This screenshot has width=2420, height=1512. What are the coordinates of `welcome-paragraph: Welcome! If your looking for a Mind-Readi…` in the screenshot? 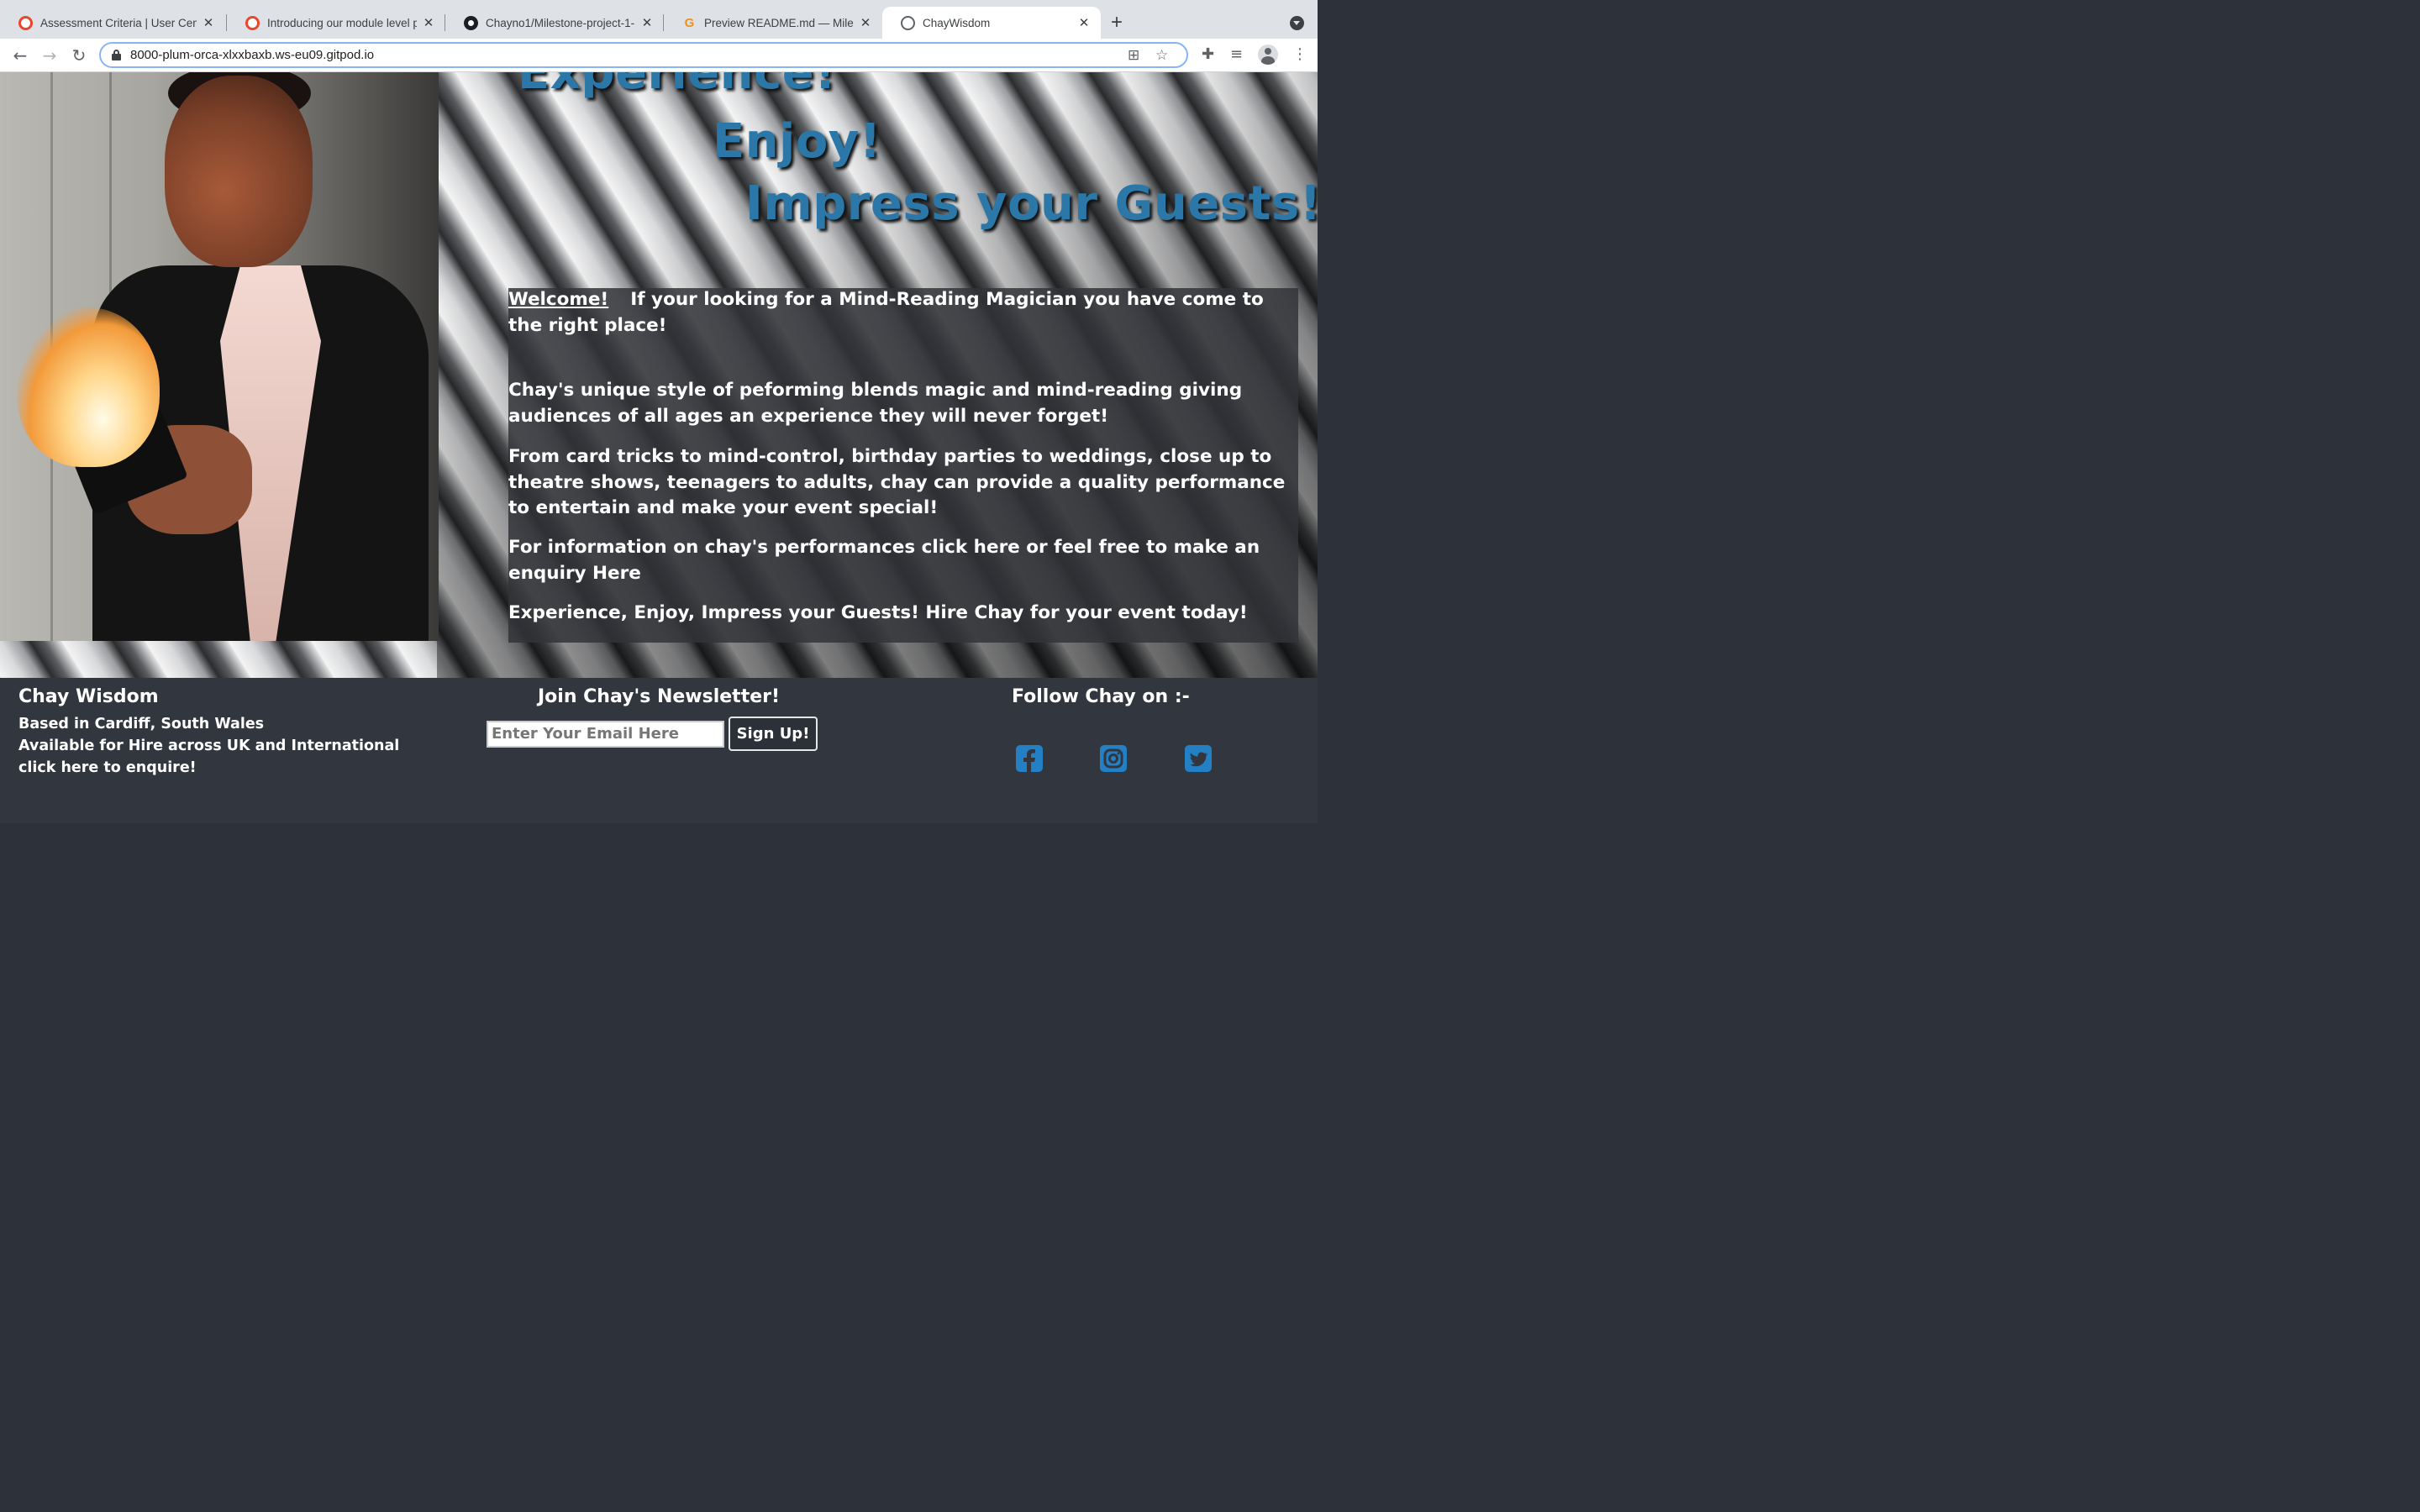 It's located at (905, 313).